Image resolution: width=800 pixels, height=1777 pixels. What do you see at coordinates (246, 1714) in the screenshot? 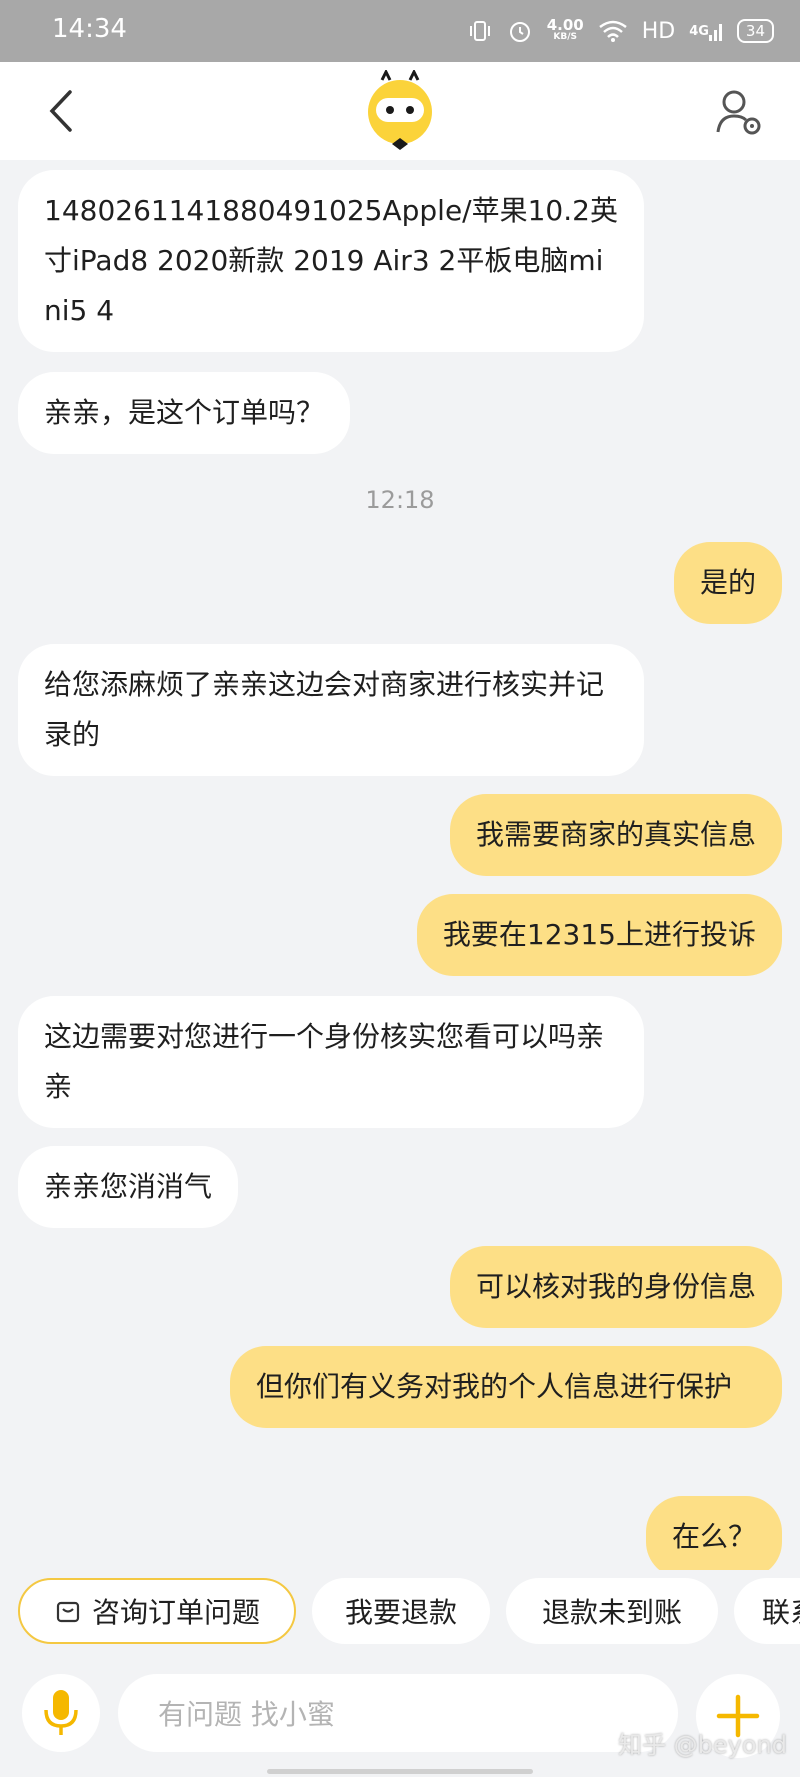
I see `input-placeholder: 有问题 找小蜜` at bounding box center [246, 1714].